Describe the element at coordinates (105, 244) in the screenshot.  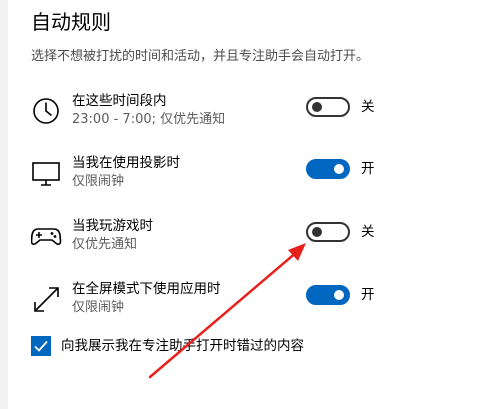
I see `rule-subtitle: 仅优先通知` at that location.